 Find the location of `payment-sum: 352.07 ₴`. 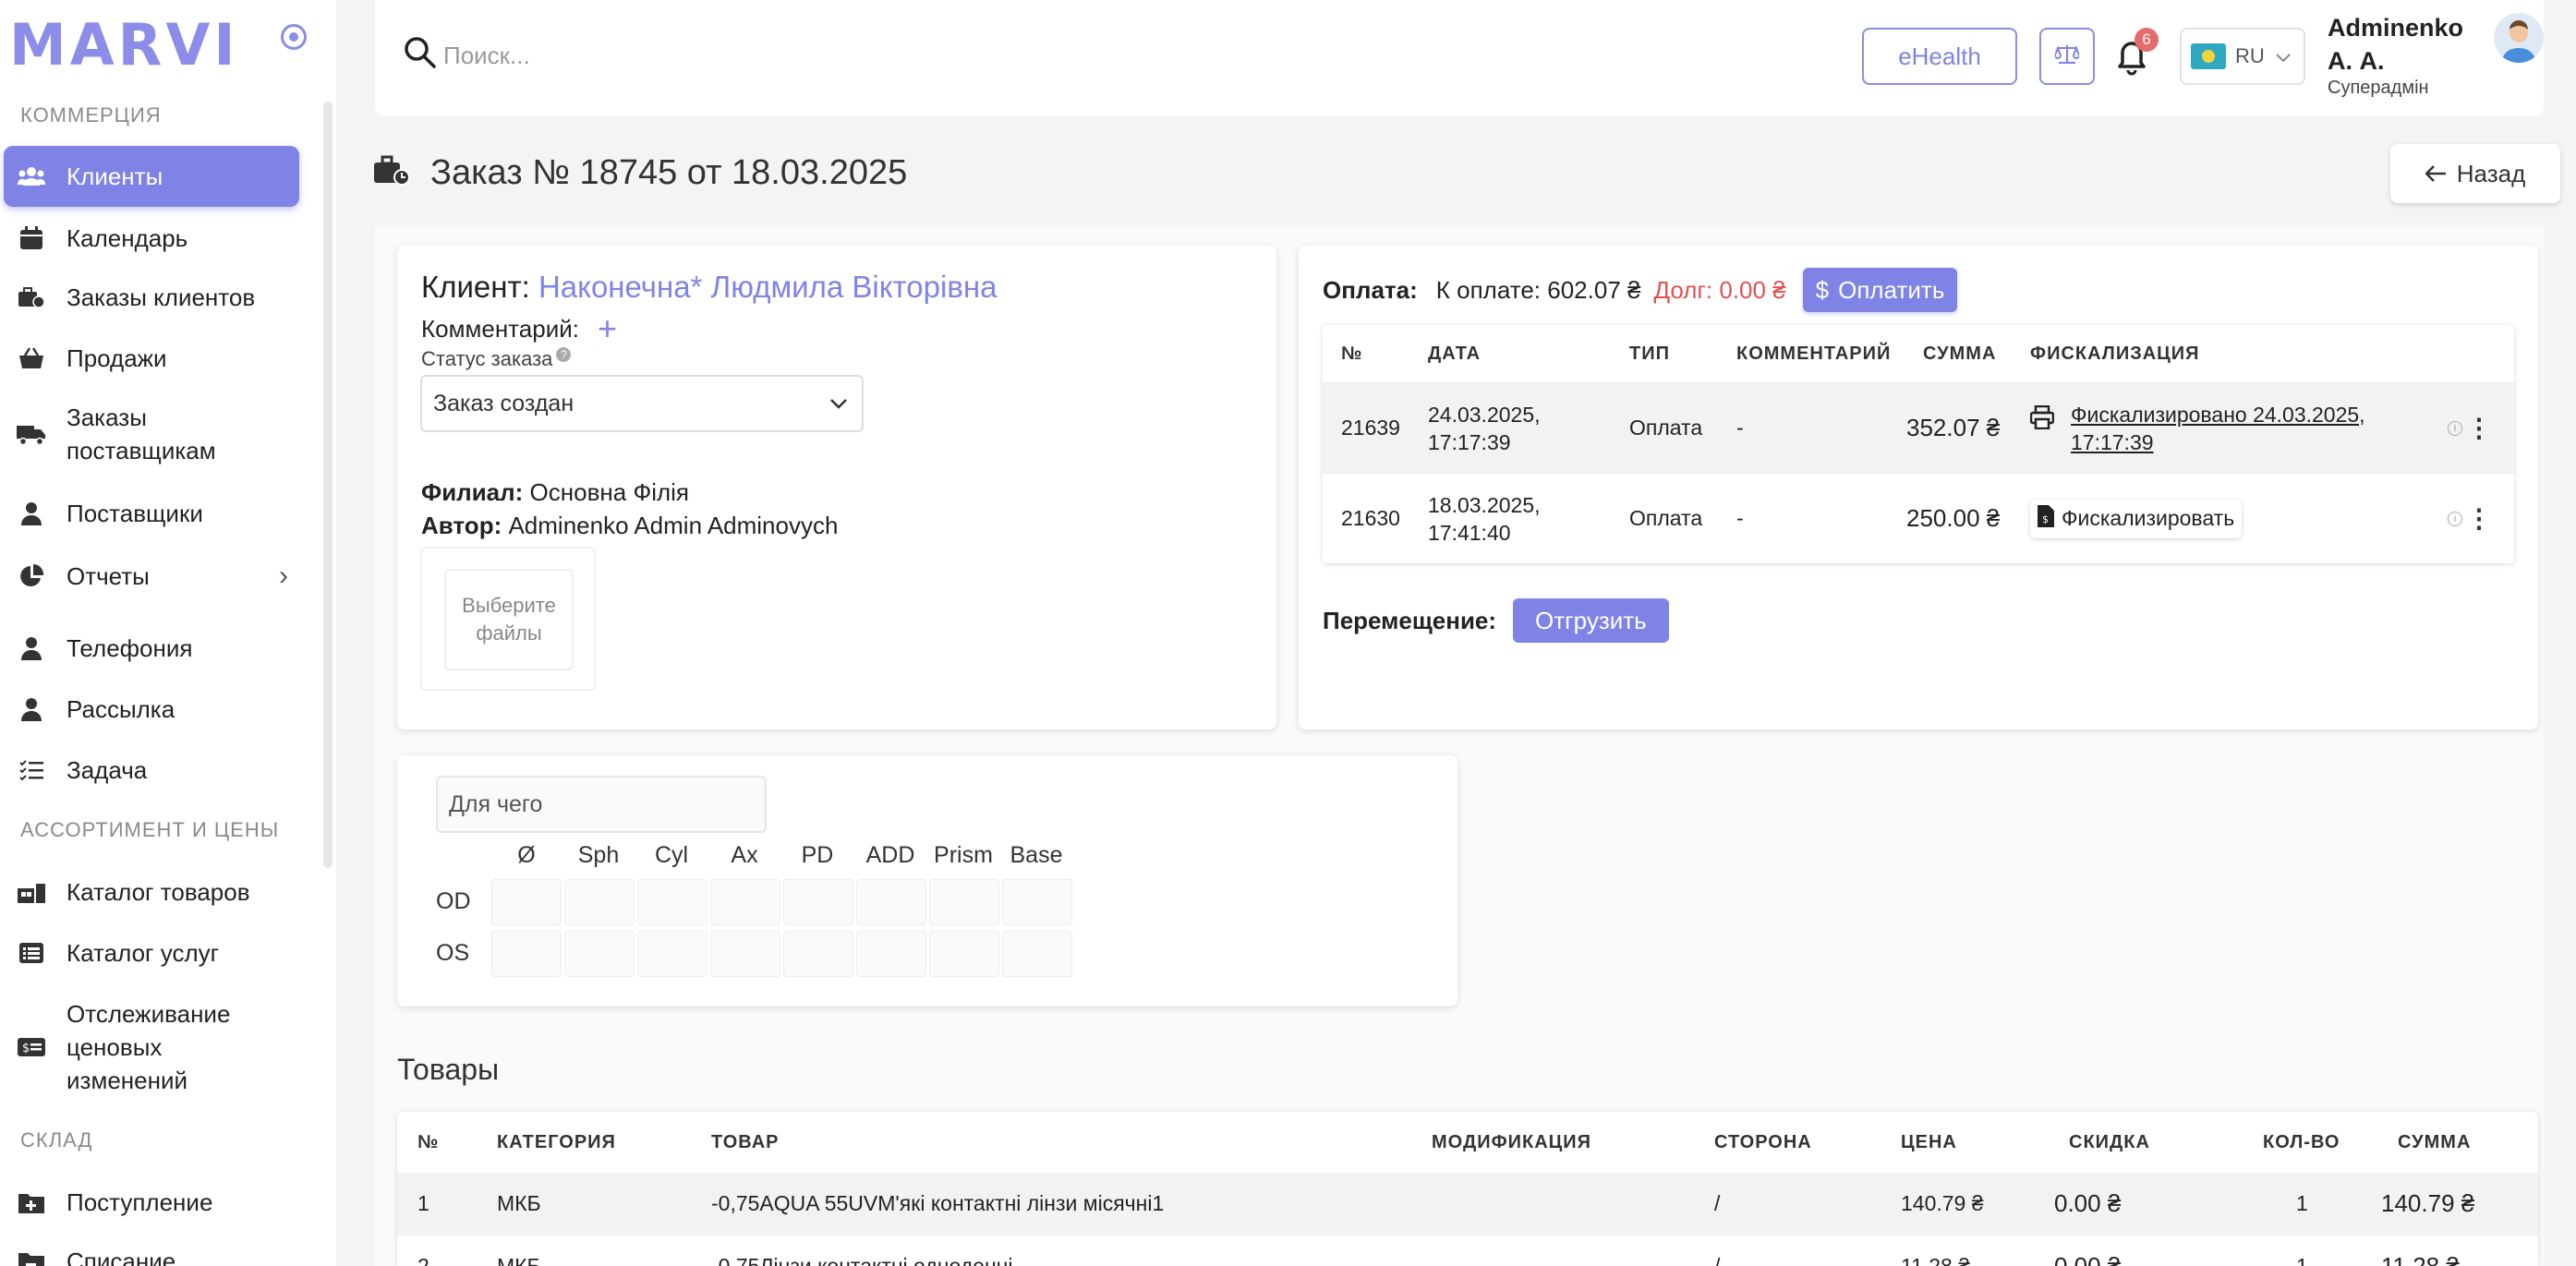

payment-sum: 352.07 ₴ is located at coordinates (1953, 427).